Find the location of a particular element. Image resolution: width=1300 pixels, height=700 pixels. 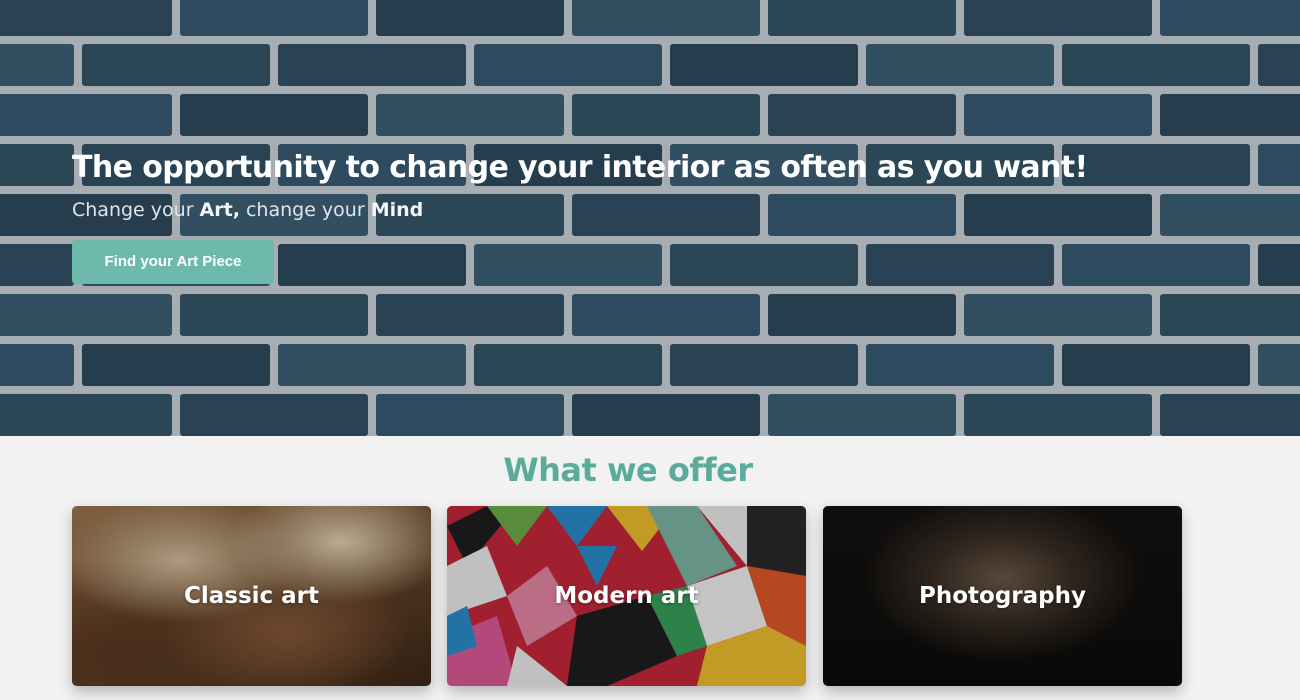

subtitle-text-2: change your is located at coordinates (305, 210).